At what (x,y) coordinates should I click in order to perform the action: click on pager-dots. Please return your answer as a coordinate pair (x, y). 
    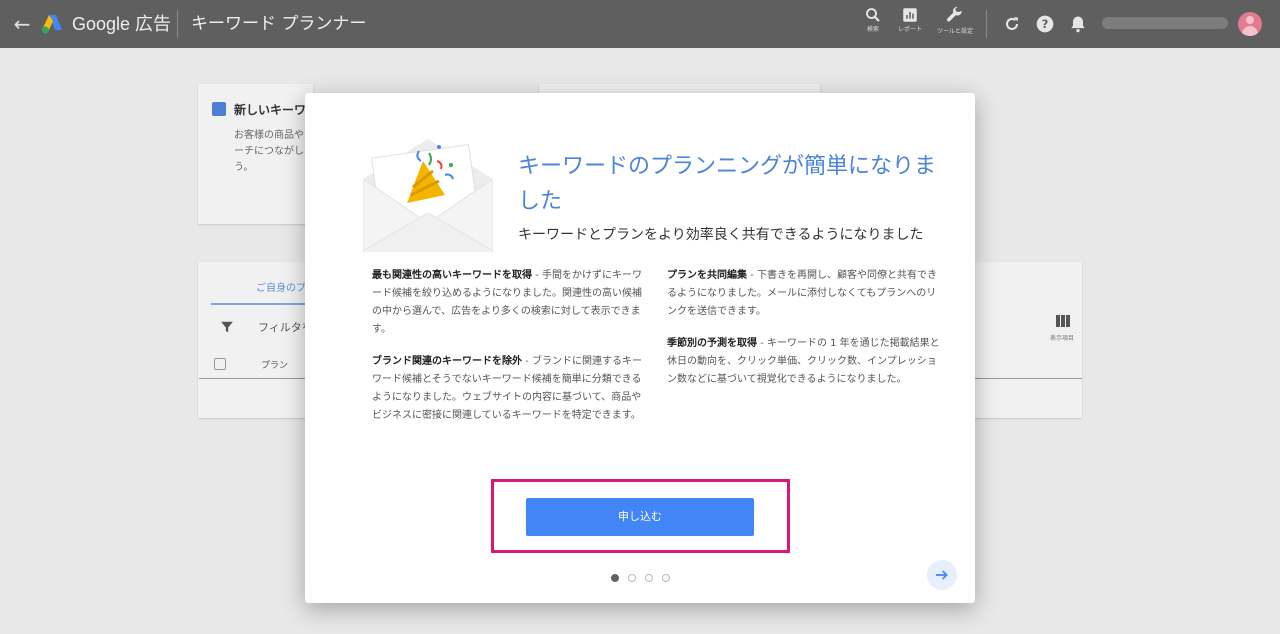
    Looking at the image, I should click on (640, 578).